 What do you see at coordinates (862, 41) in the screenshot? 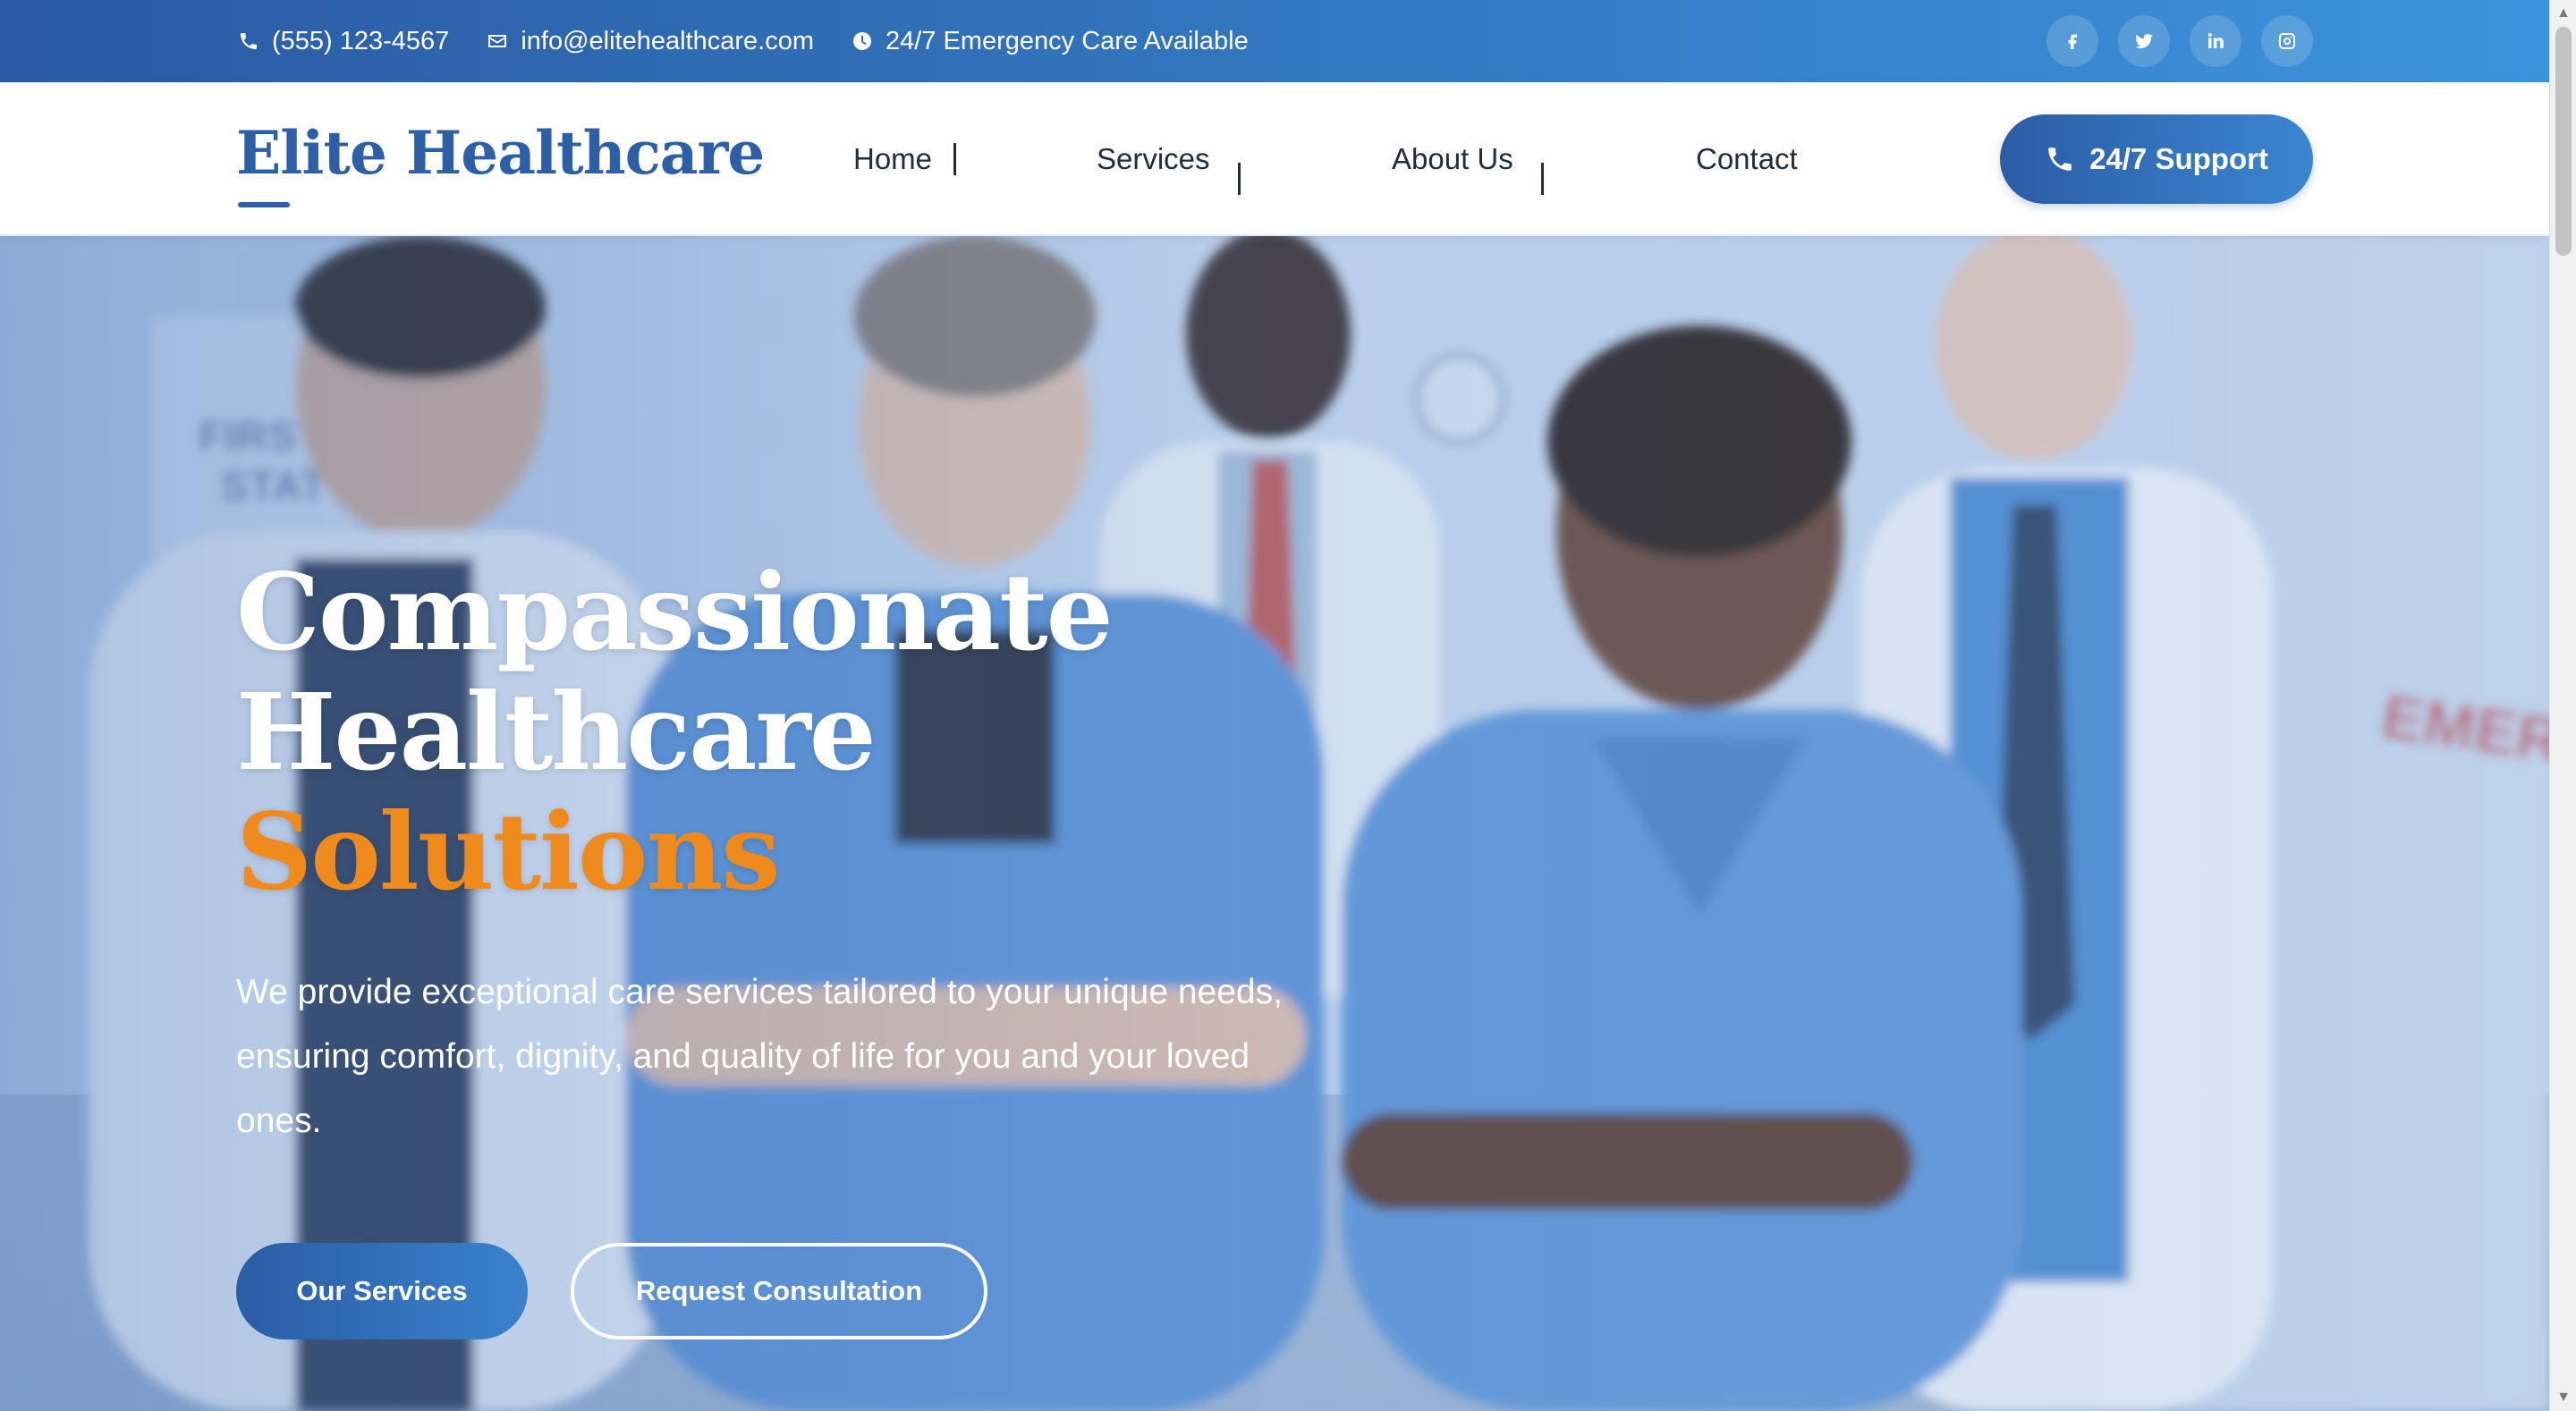
I see `clock-icon` at bounding box center [862, 41].